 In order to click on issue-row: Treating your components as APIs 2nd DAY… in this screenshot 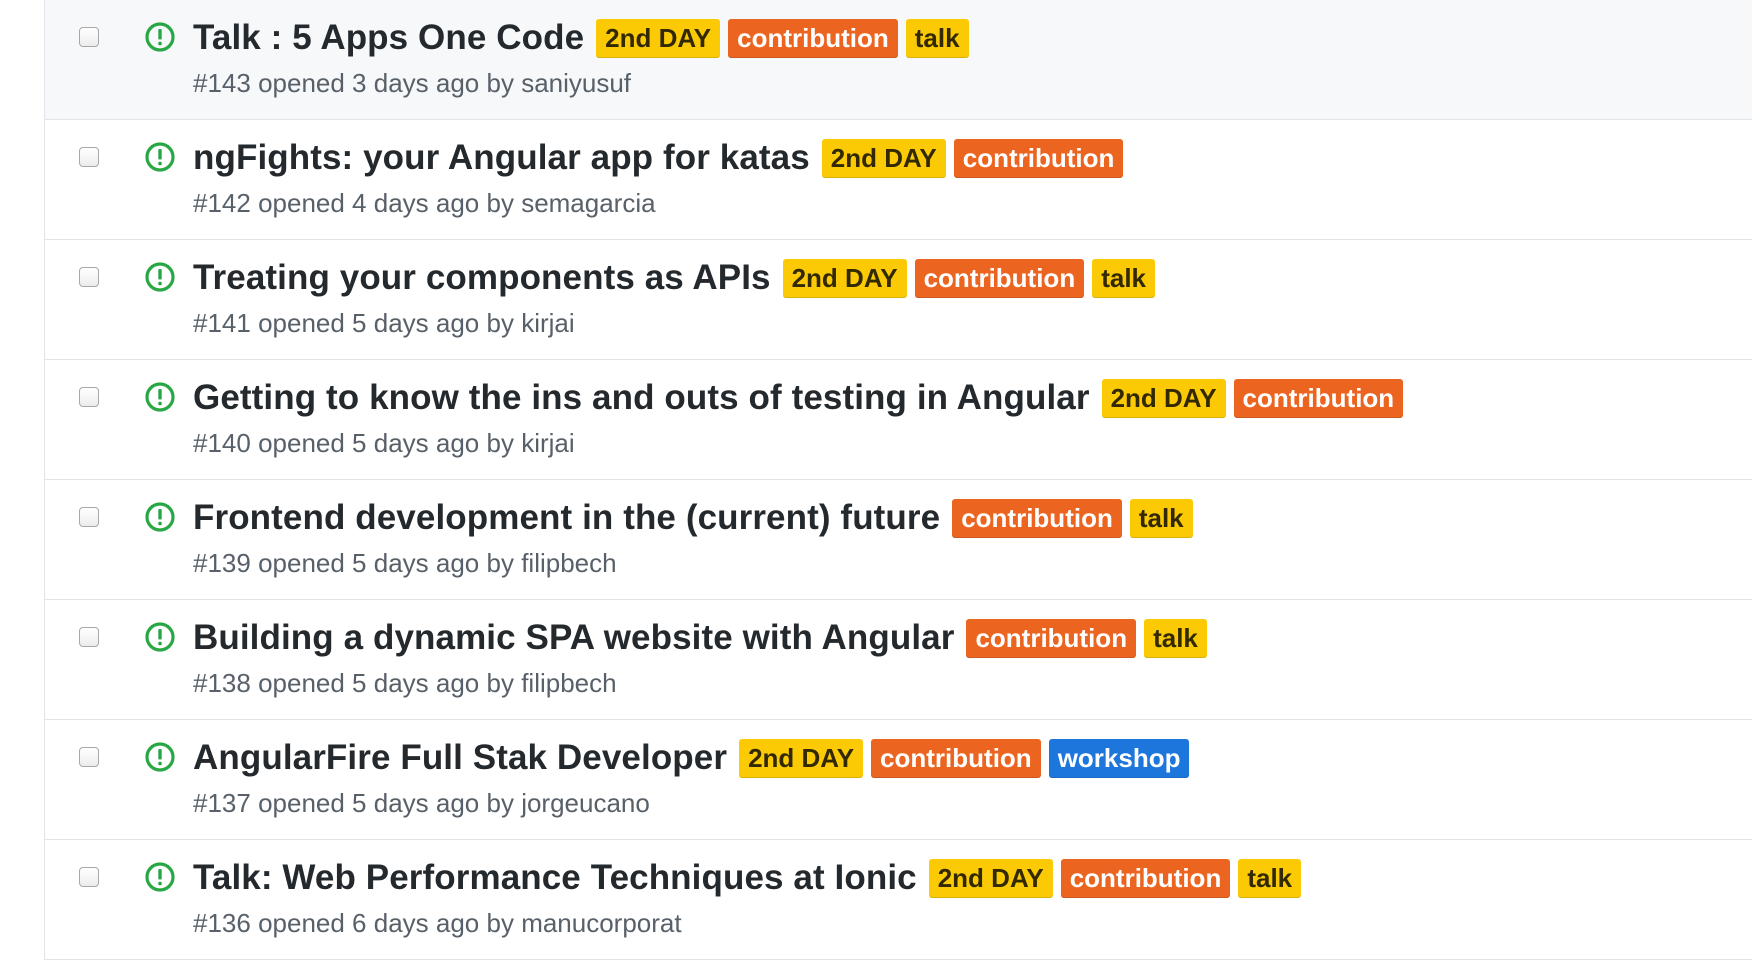, I will do `click(898, 300)`.